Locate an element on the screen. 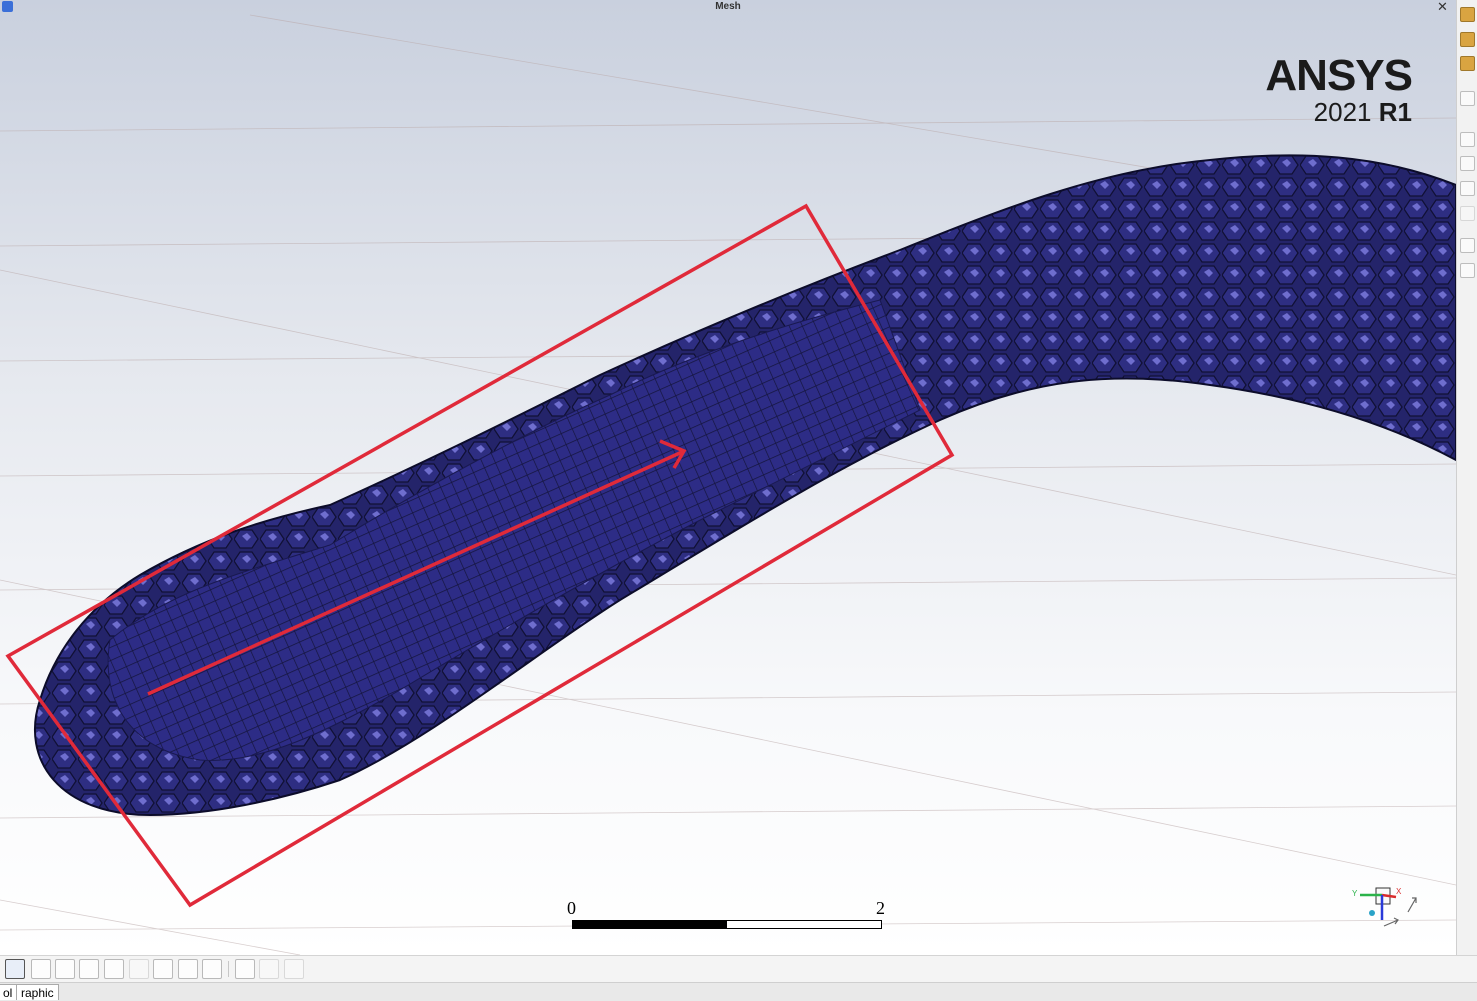 This screenshot has height=1001, width=1477. snapshot-icon is located at coordinates (1467, 270).